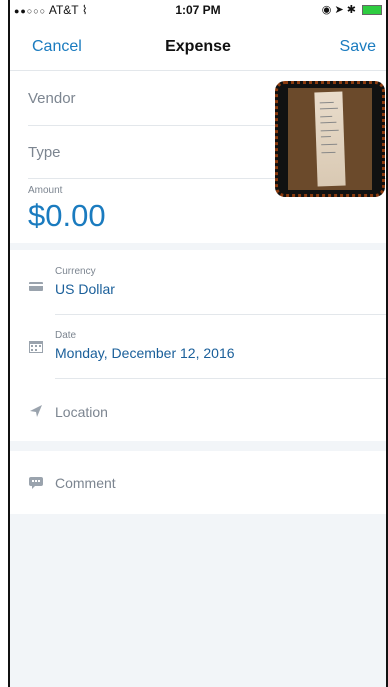 The image size is (388, 687). What do you see at coordinates (358, 47) in the screenshot?
I see `save-button: Save` at bounding box center [358, 47].